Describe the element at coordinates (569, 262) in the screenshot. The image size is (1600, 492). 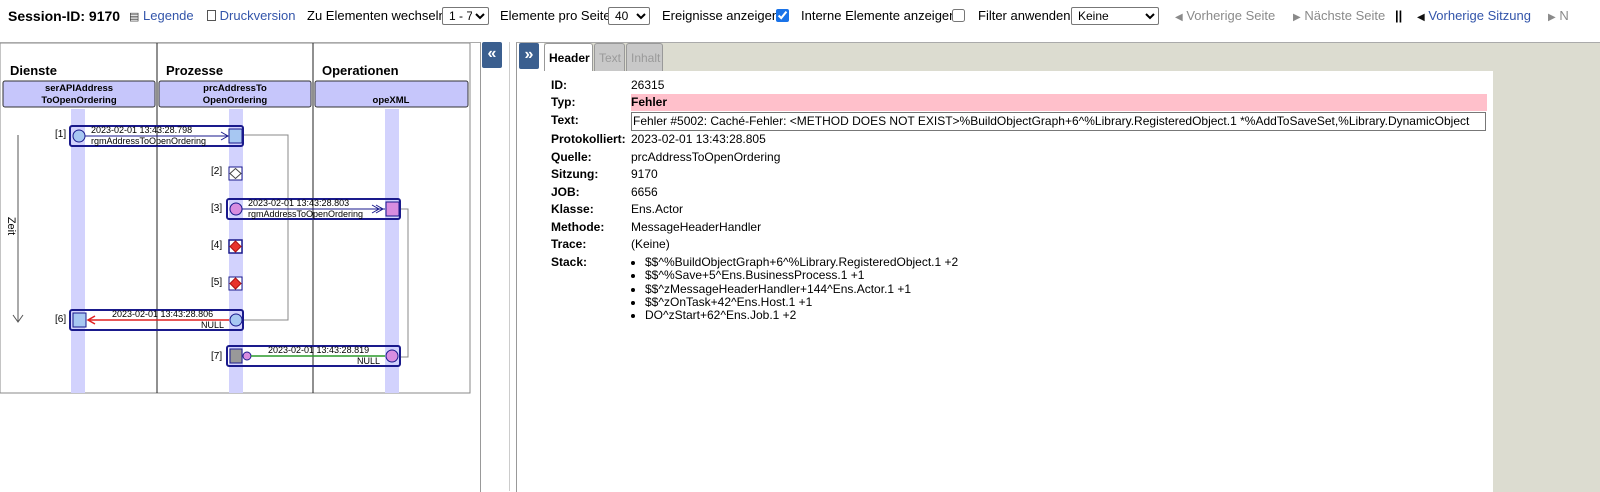
I see `field-label: Stack:` at that location.